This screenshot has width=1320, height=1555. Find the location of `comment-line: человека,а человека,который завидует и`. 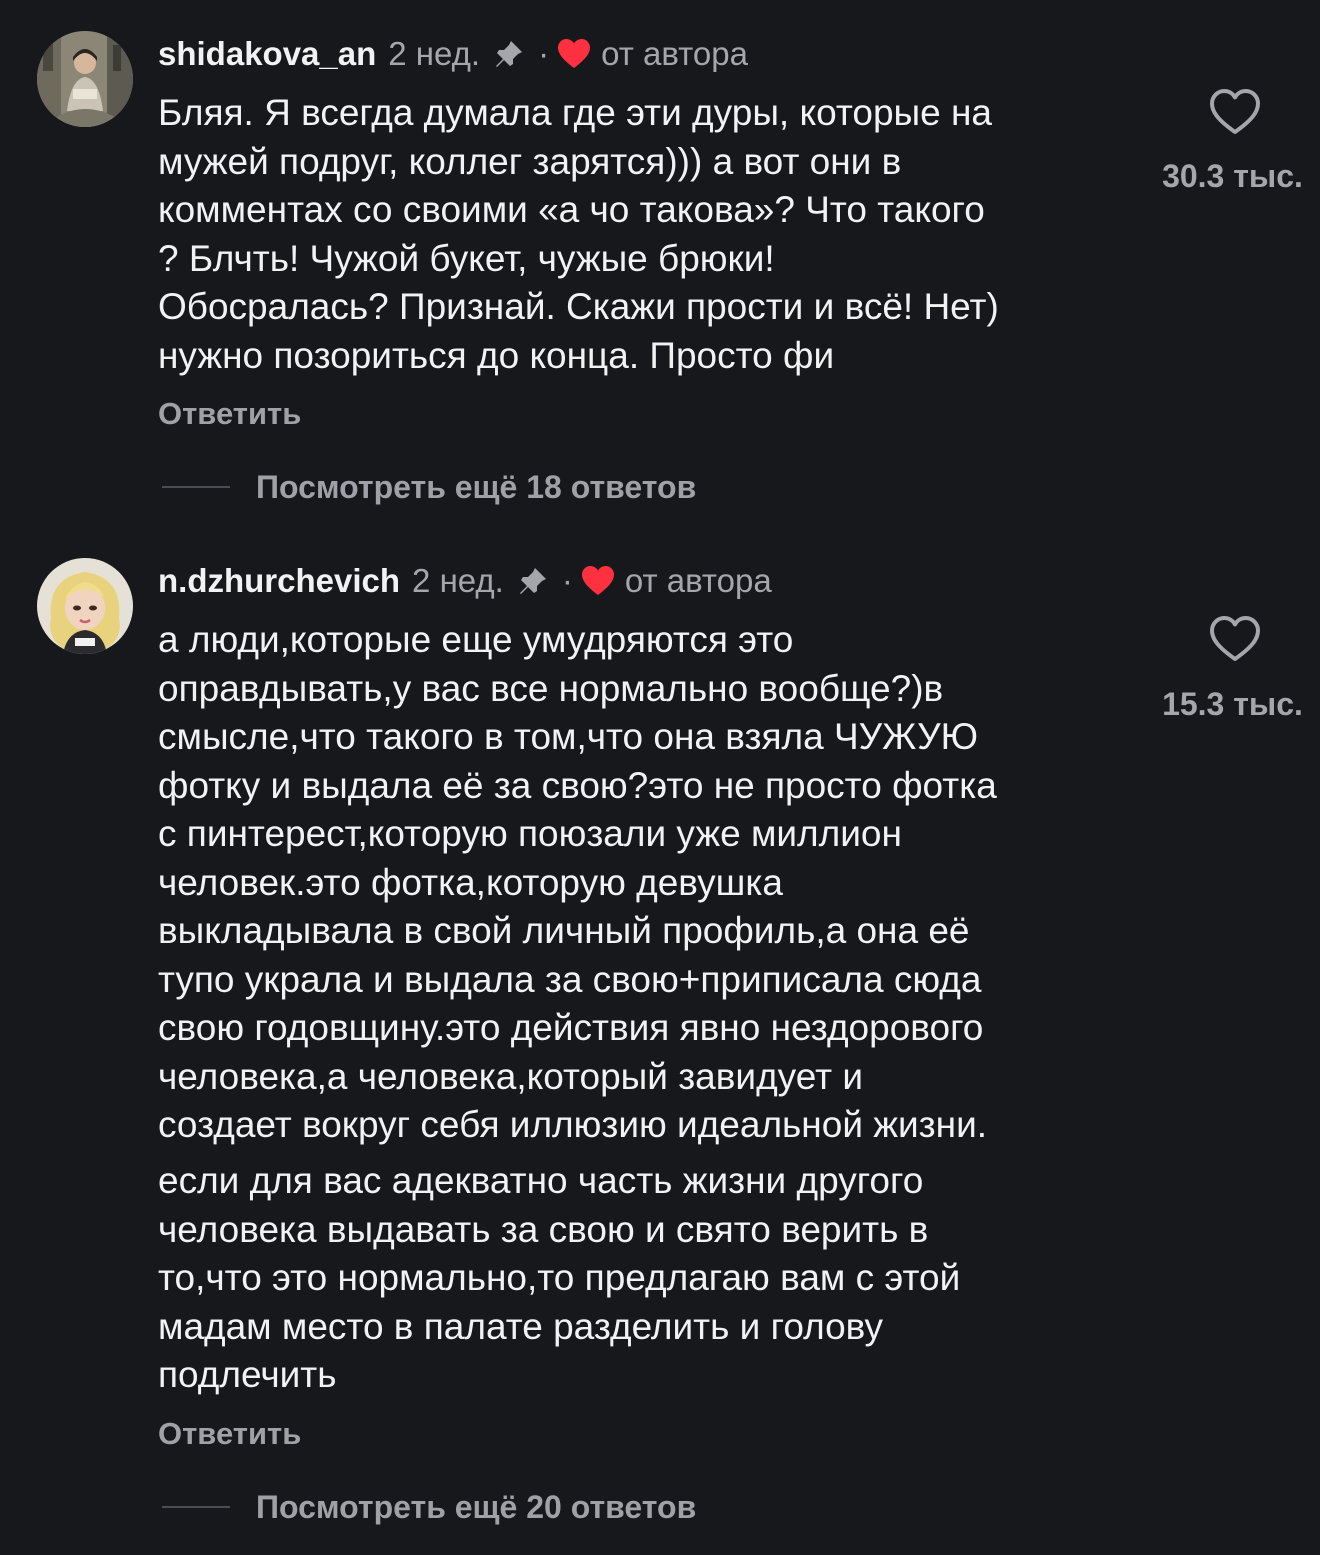

comment-line: человека,а человека,который завидует и is located at coordinates (511, 1076).